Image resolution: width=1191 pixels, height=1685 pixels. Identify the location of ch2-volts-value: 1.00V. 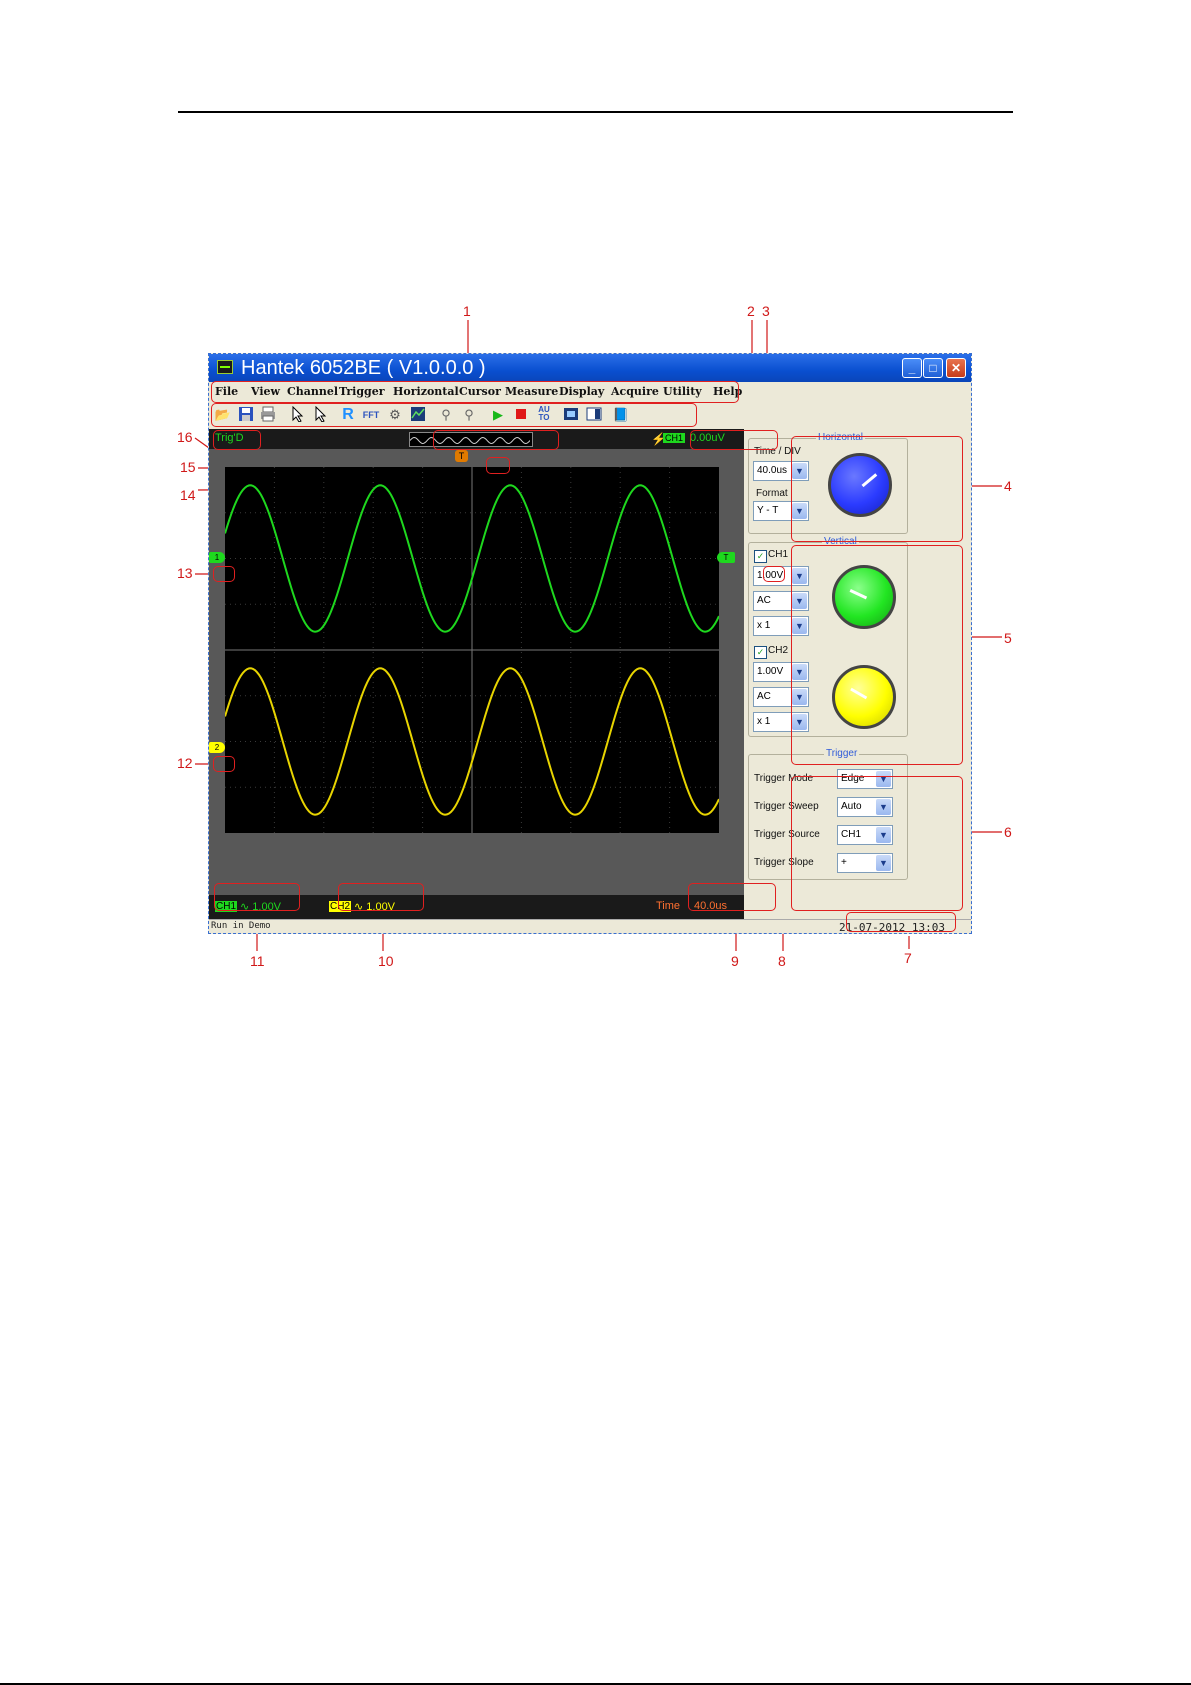
(770, 671).